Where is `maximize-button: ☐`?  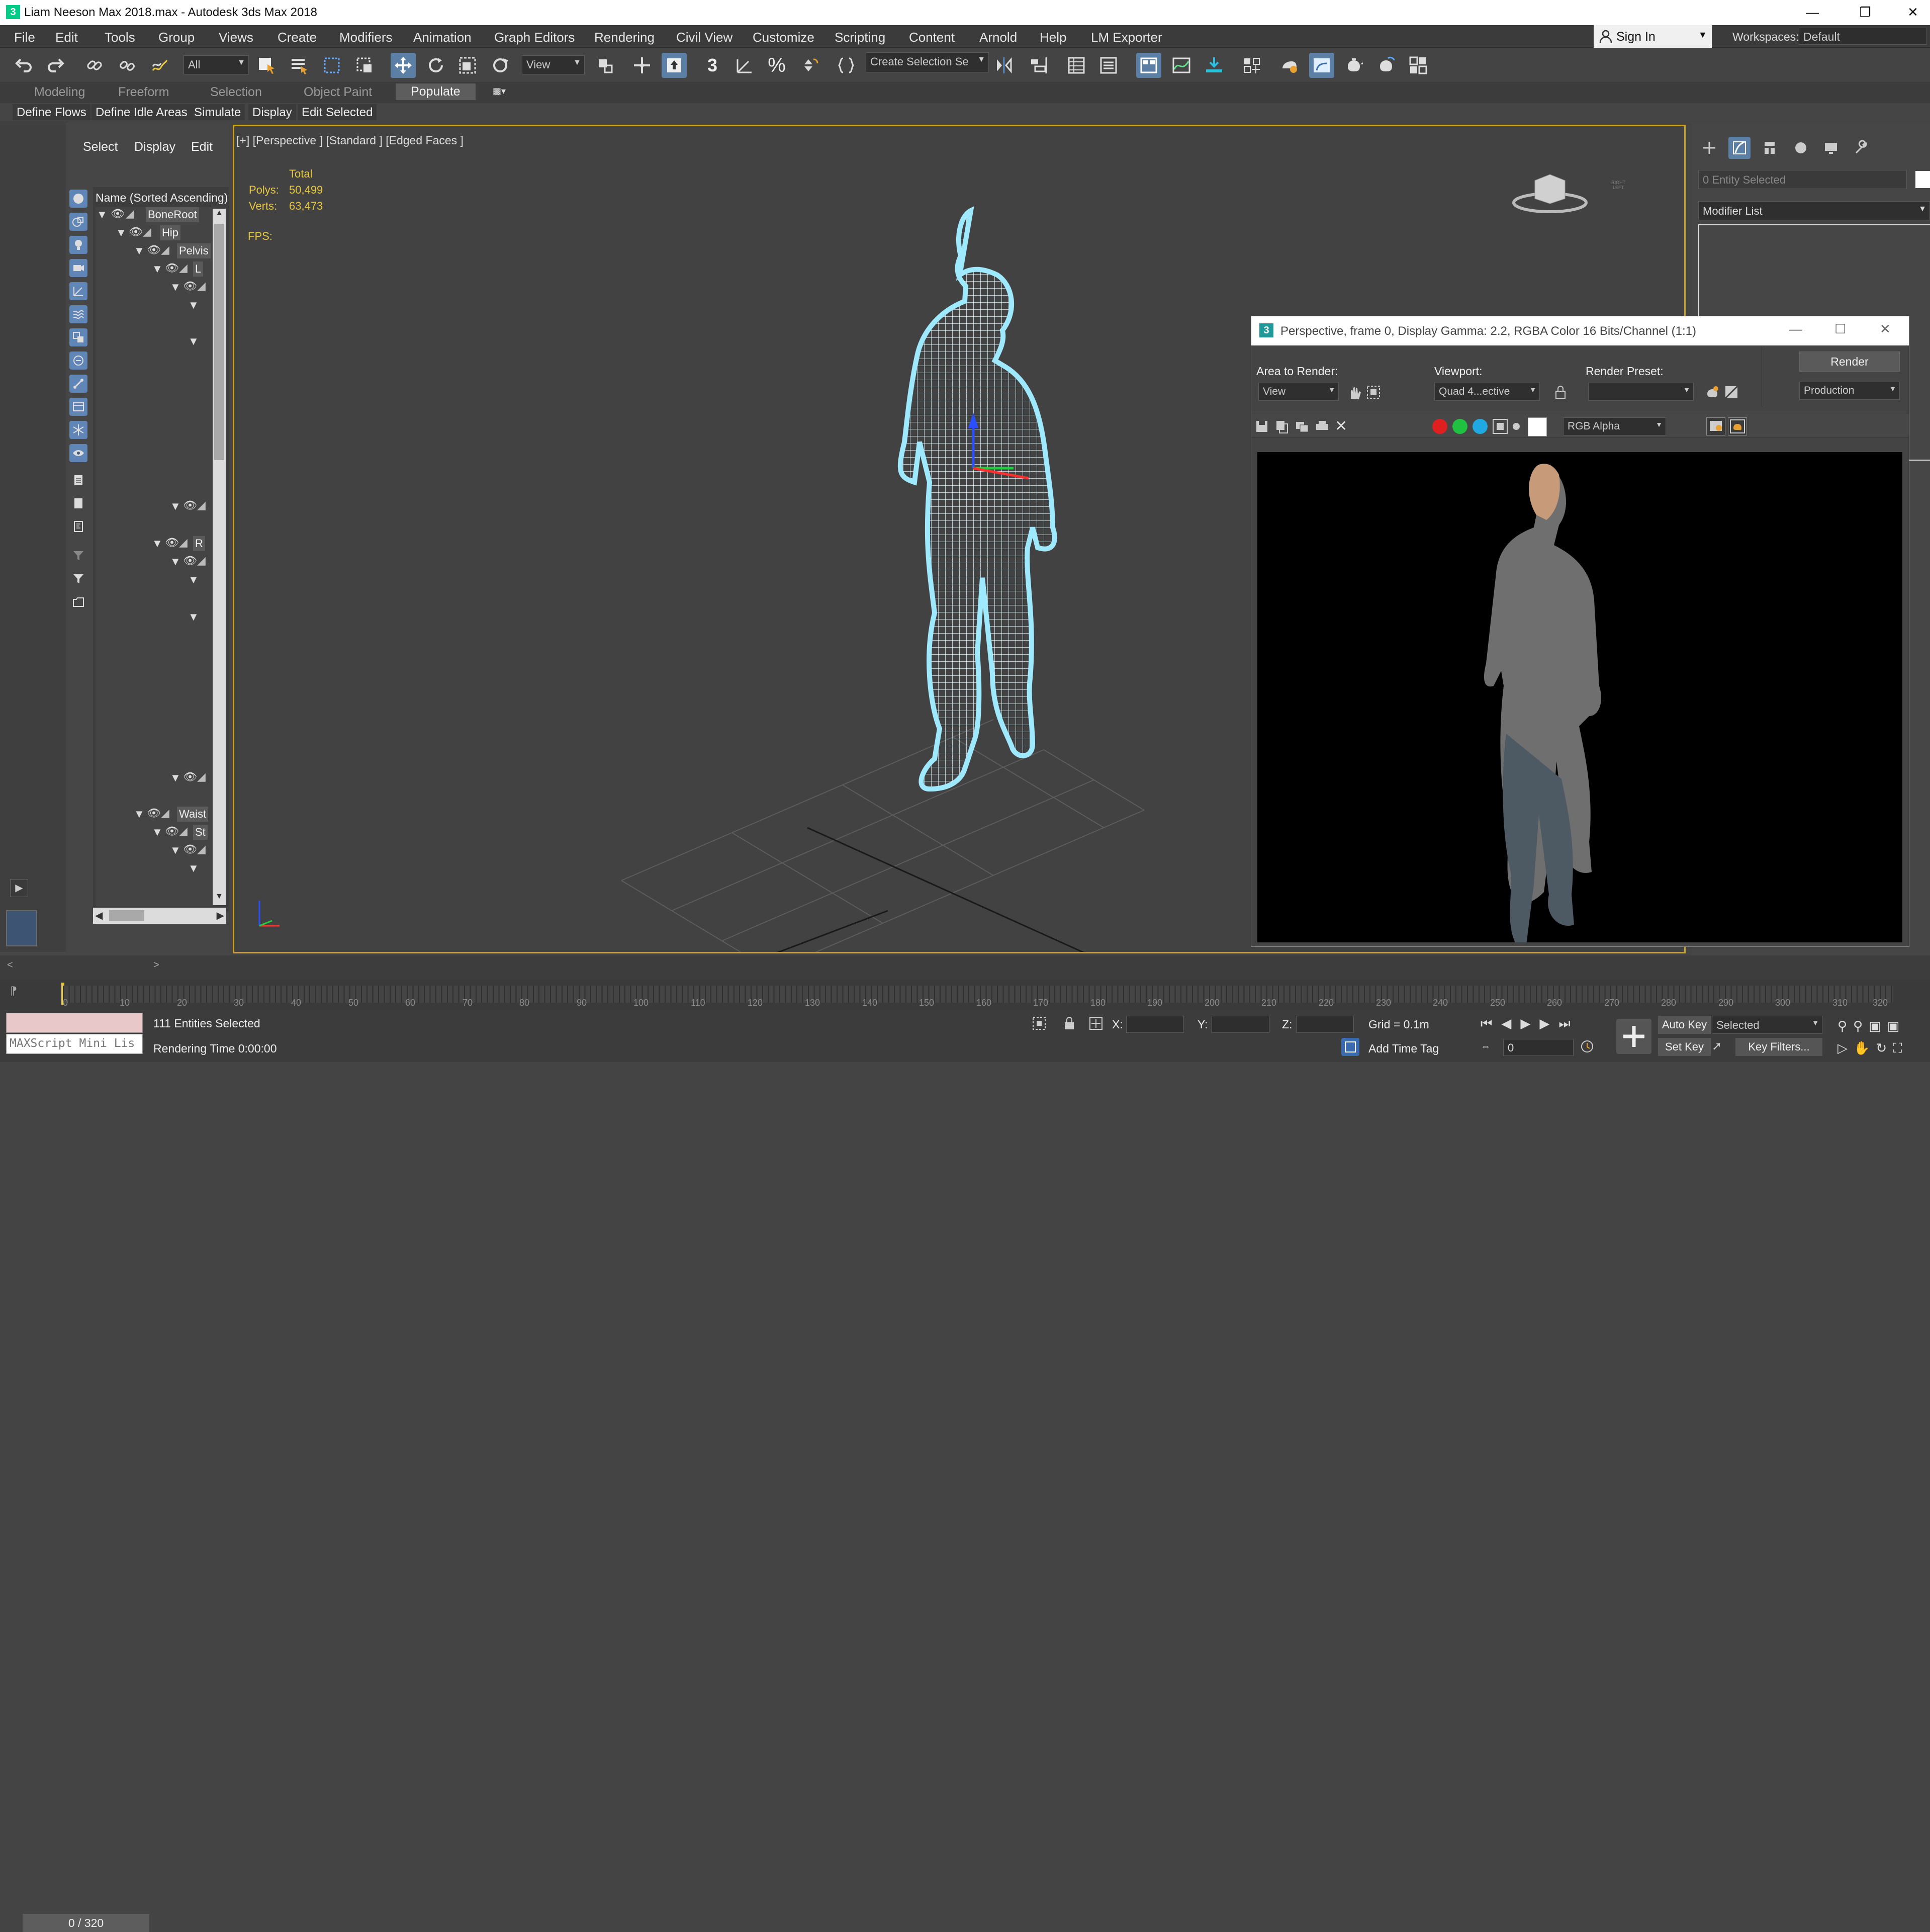
maximize-button: ☐ is located at coordinates (1840, 329).